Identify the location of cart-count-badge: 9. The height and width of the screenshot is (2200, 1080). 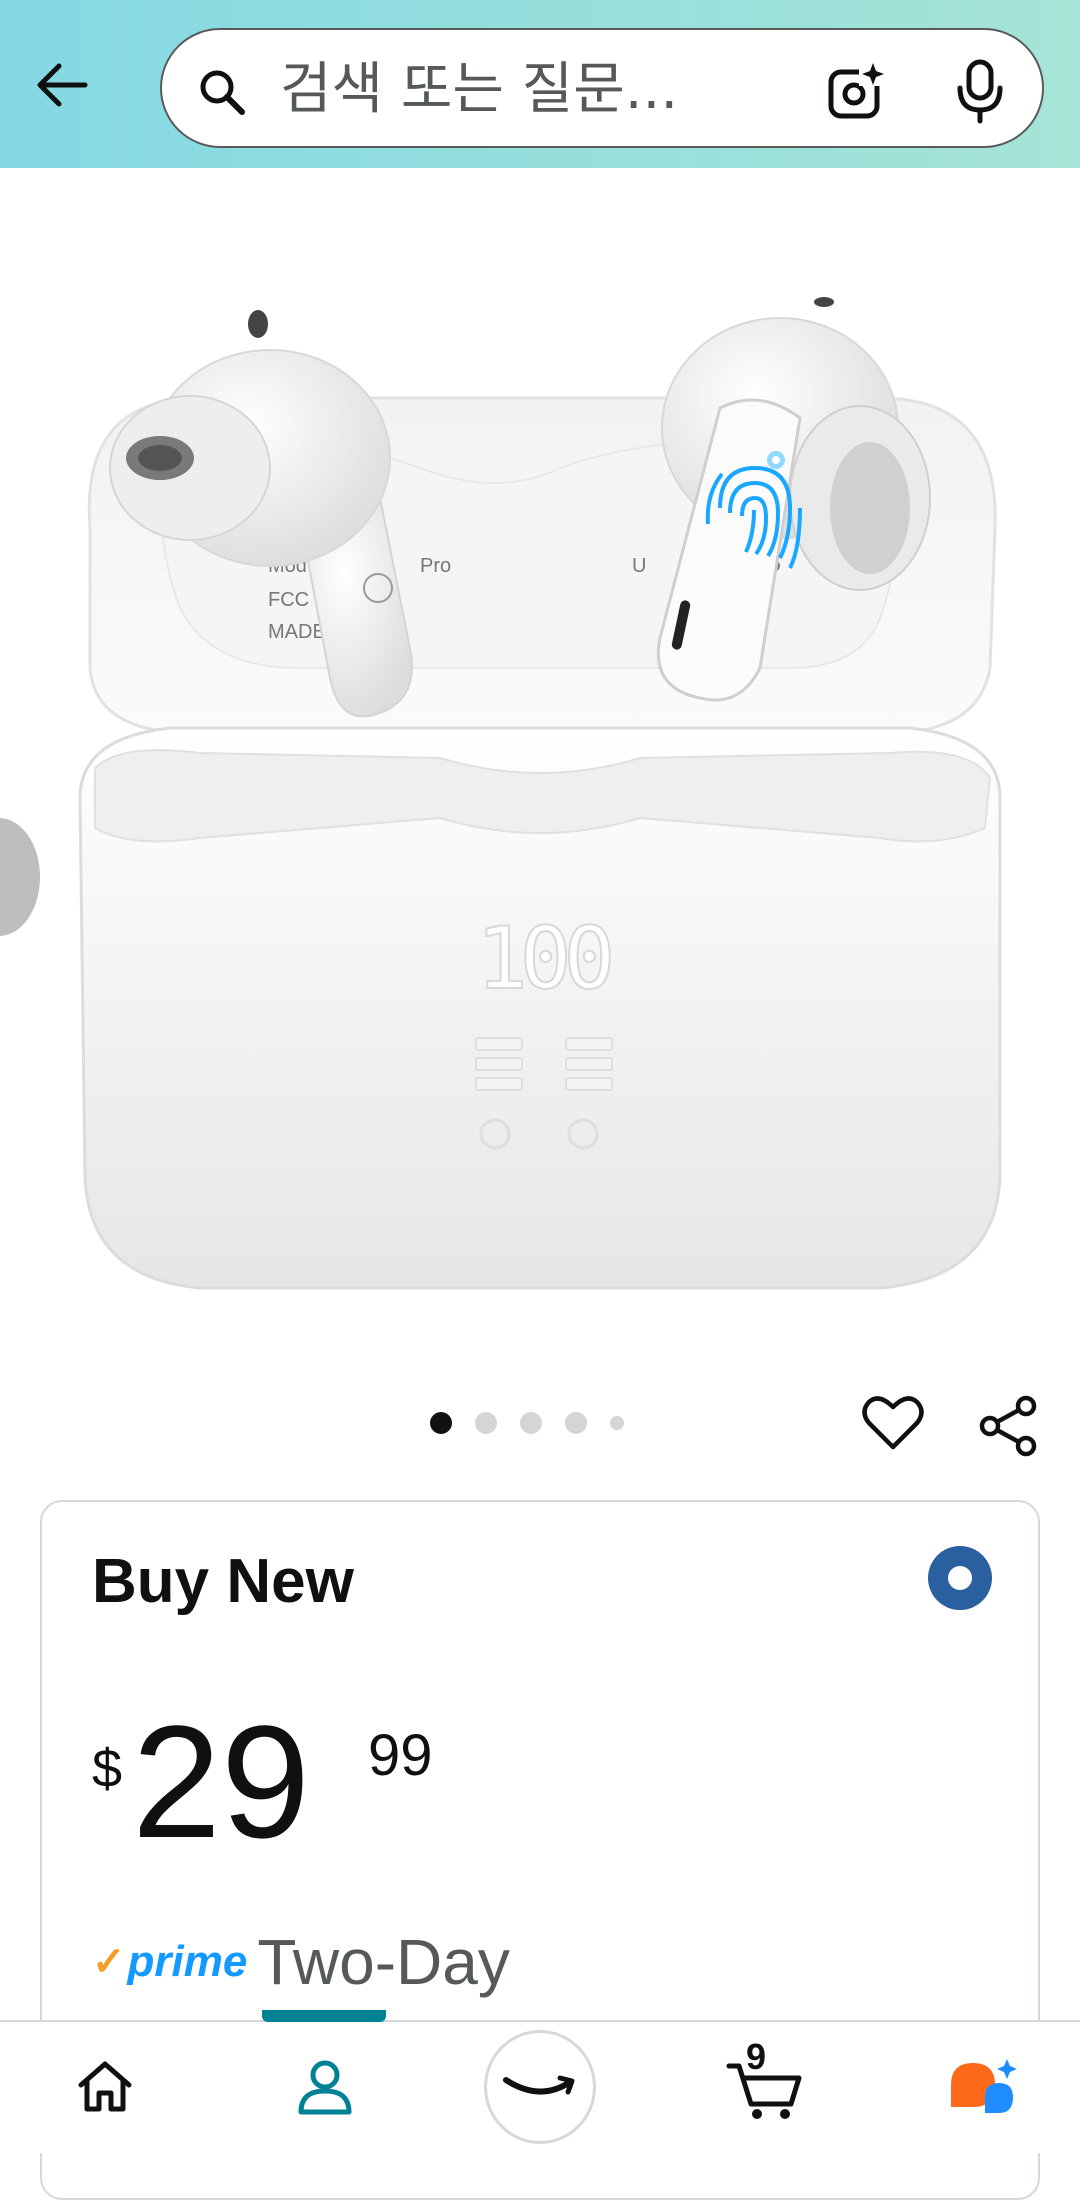
(756, 2056).